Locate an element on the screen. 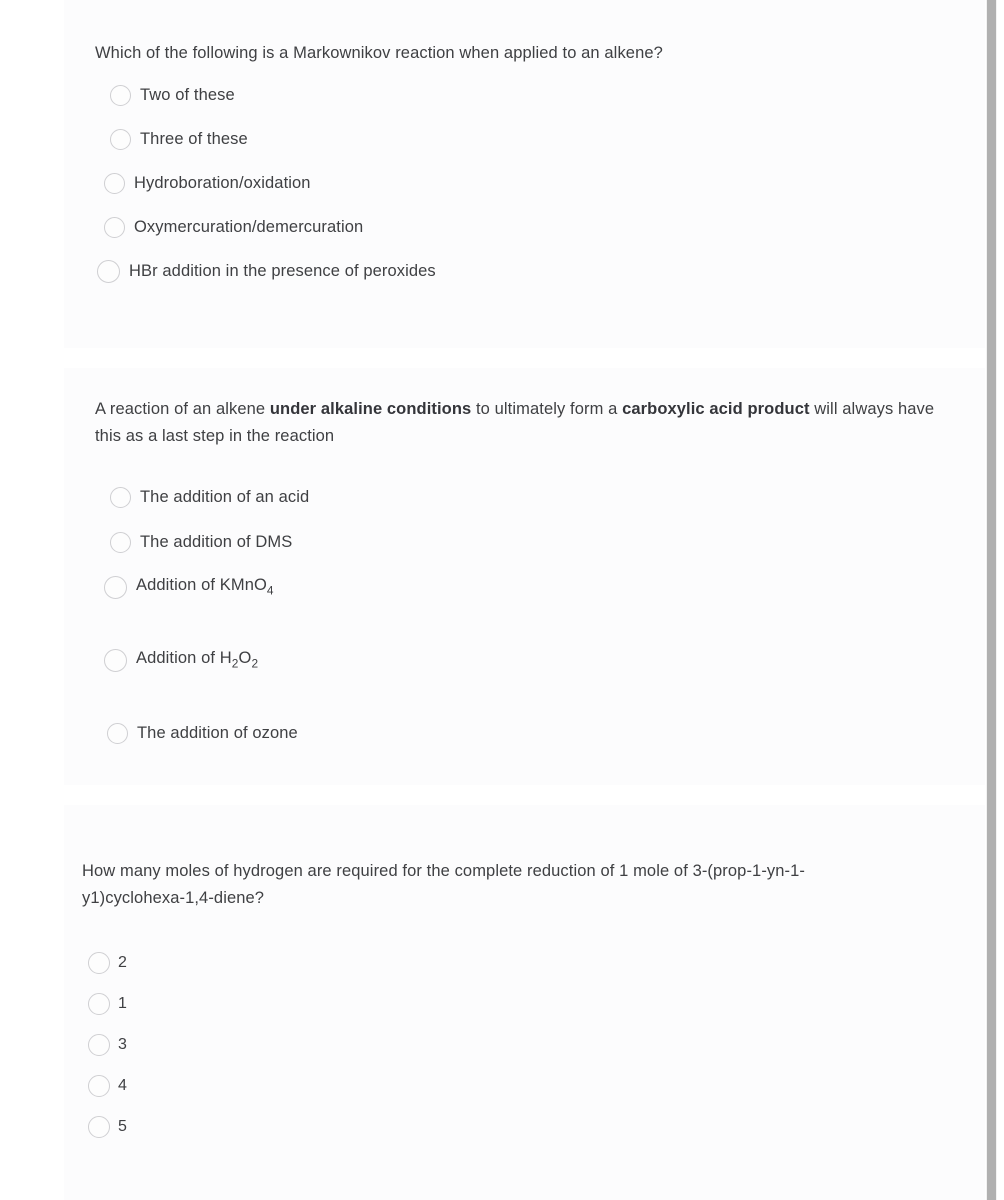  vertical-scrollbar-thumb is located at coordinates (991, 600).